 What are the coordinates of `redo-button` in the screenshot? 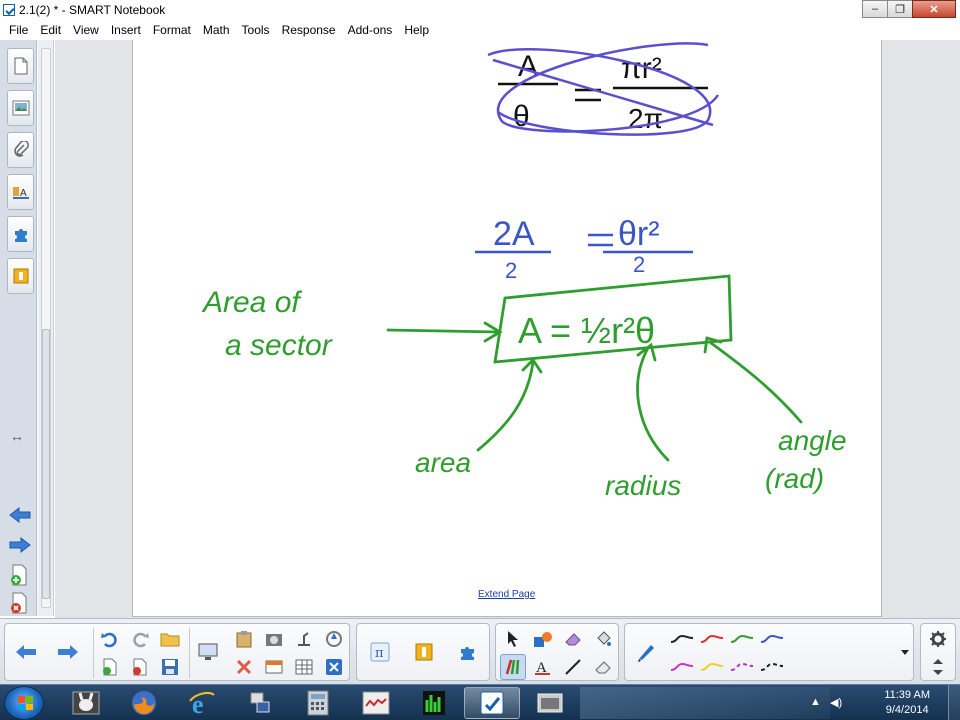 It's located at (140, 639).